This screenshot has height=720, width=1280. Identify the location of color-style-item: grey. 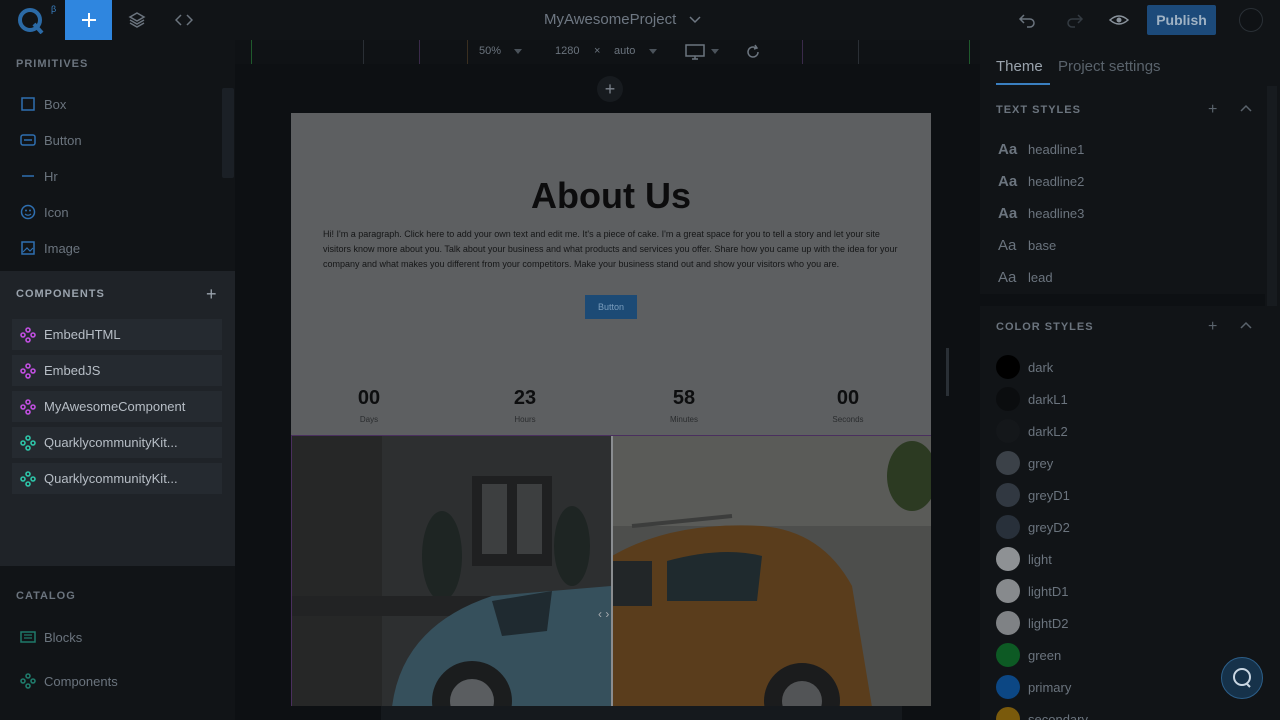
(1024, 463).